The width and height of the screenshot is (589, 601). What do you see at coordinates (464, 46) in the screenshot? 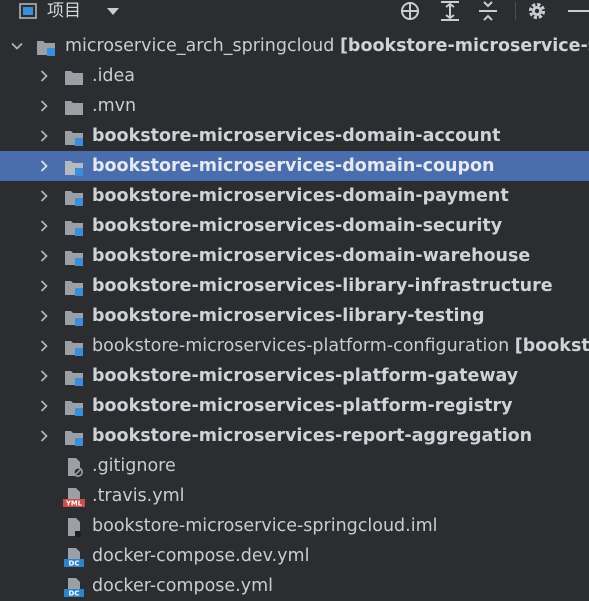
I see `root-tag: [bookstore-microservice-spr` at bounding box center [464, 46].